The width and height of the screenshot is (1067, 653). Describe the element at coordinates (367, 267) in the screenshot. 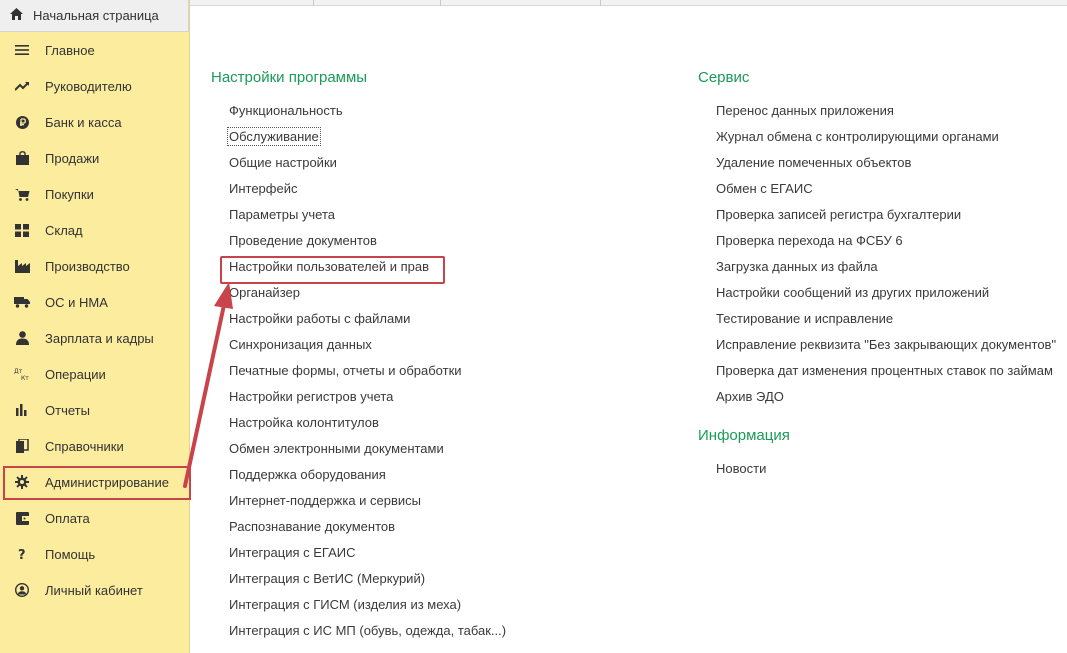

I see `link-user-rights-settings: Настройки пользователей и прав` at that location.